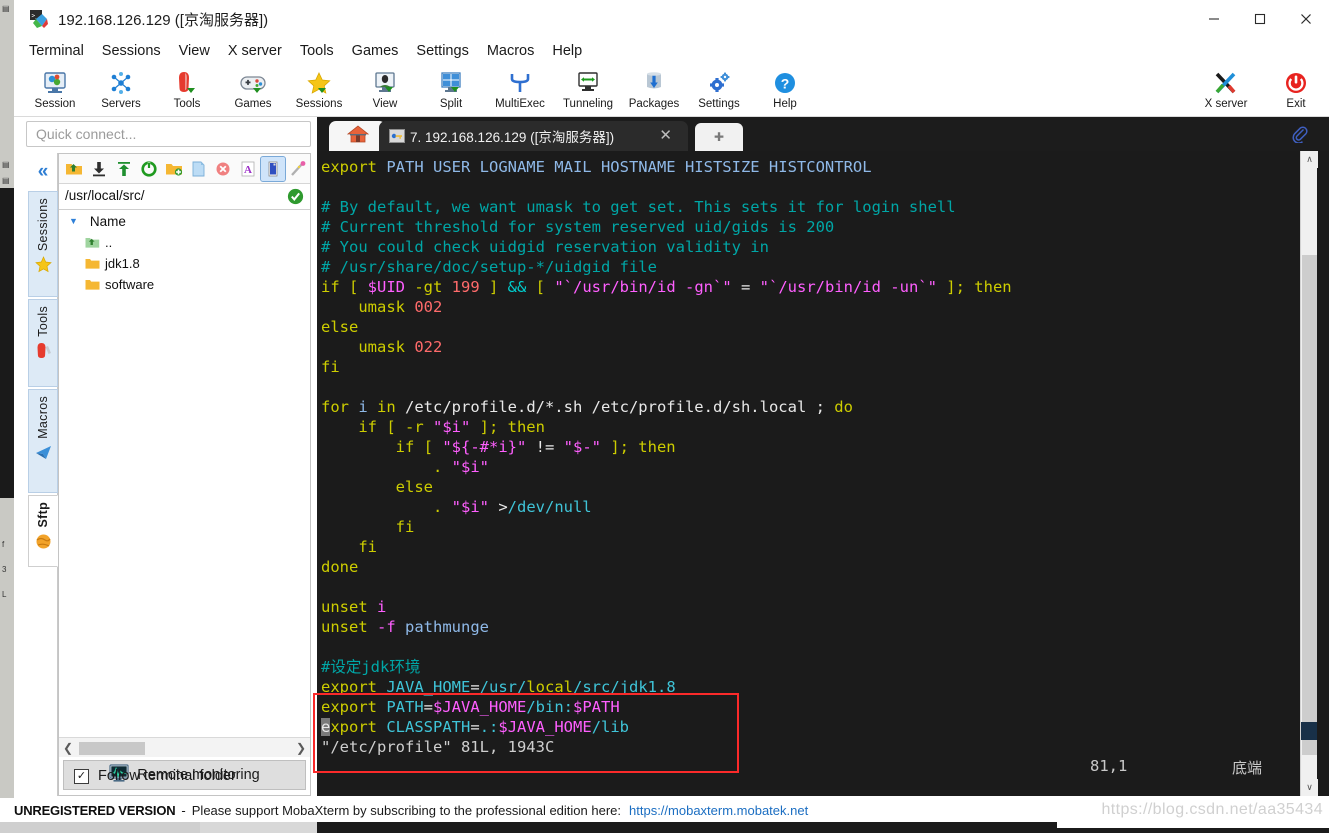  I want to click on terminal-line: export PATH=$JAVA_HOME/bin:$PATH, so click(470, 707).